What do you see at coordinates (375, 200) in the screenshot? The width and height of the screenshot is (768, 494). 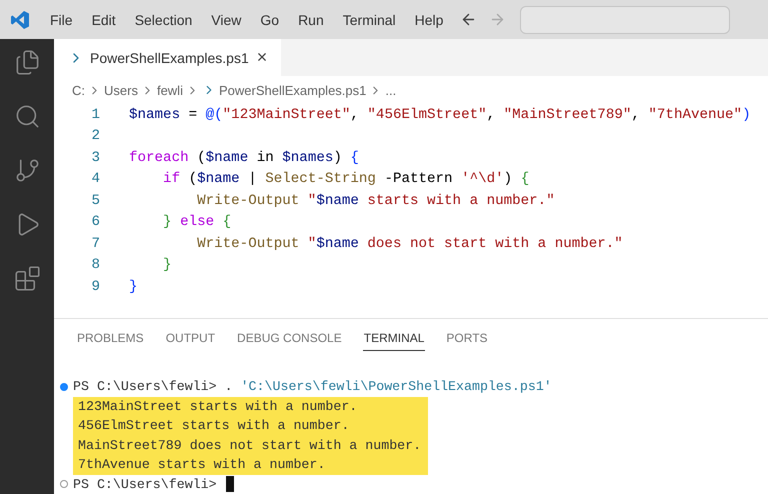 I see `code-line: Write-Output "$name starts with a number."` at bounding box center [375, 200].